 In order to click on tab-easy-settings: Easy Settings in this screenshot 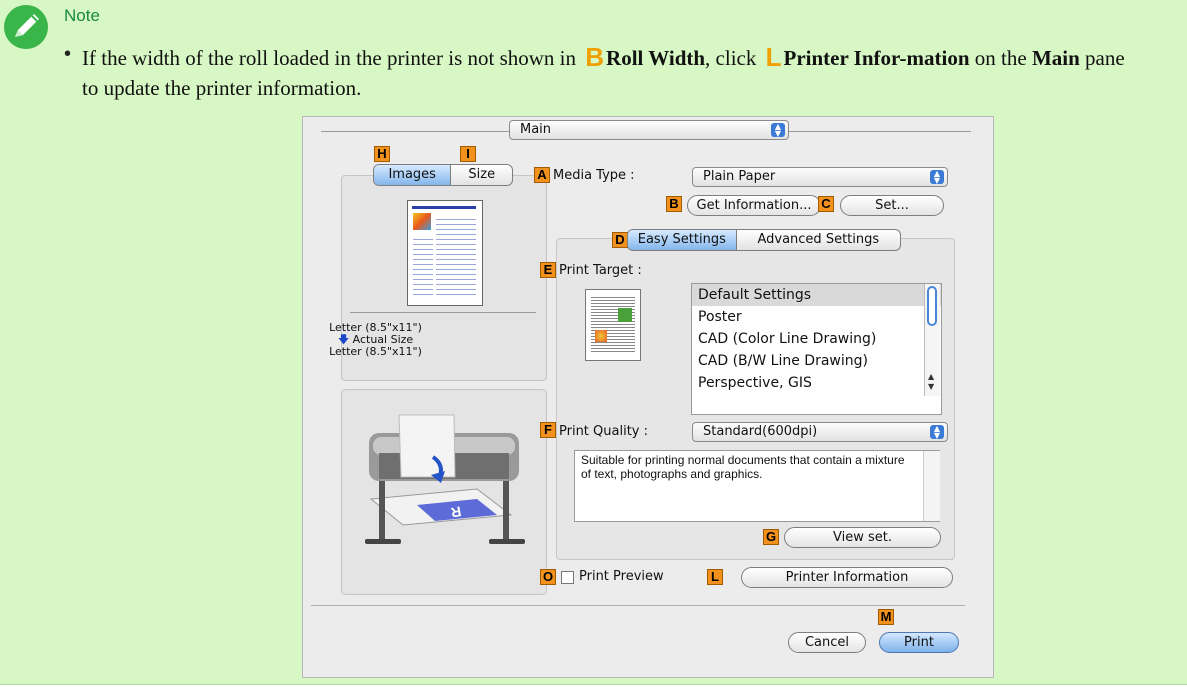, I will do `click(682, 240)`.